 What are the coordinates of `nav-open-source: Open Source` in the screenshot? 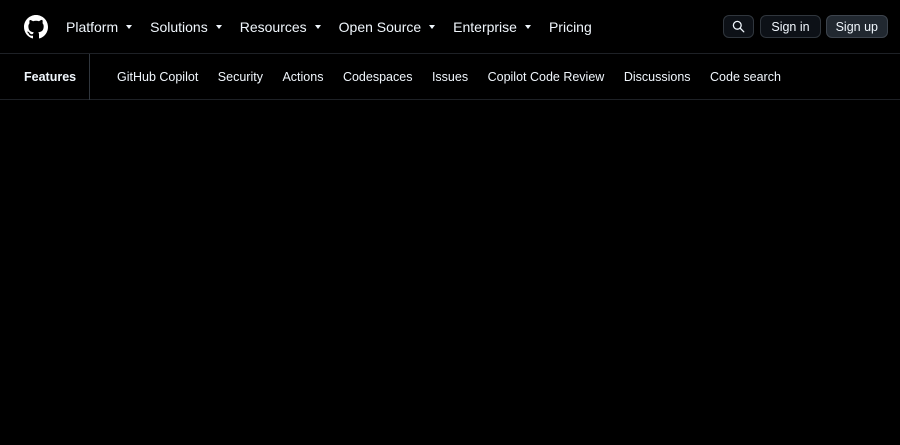 It's located at (387, 27).